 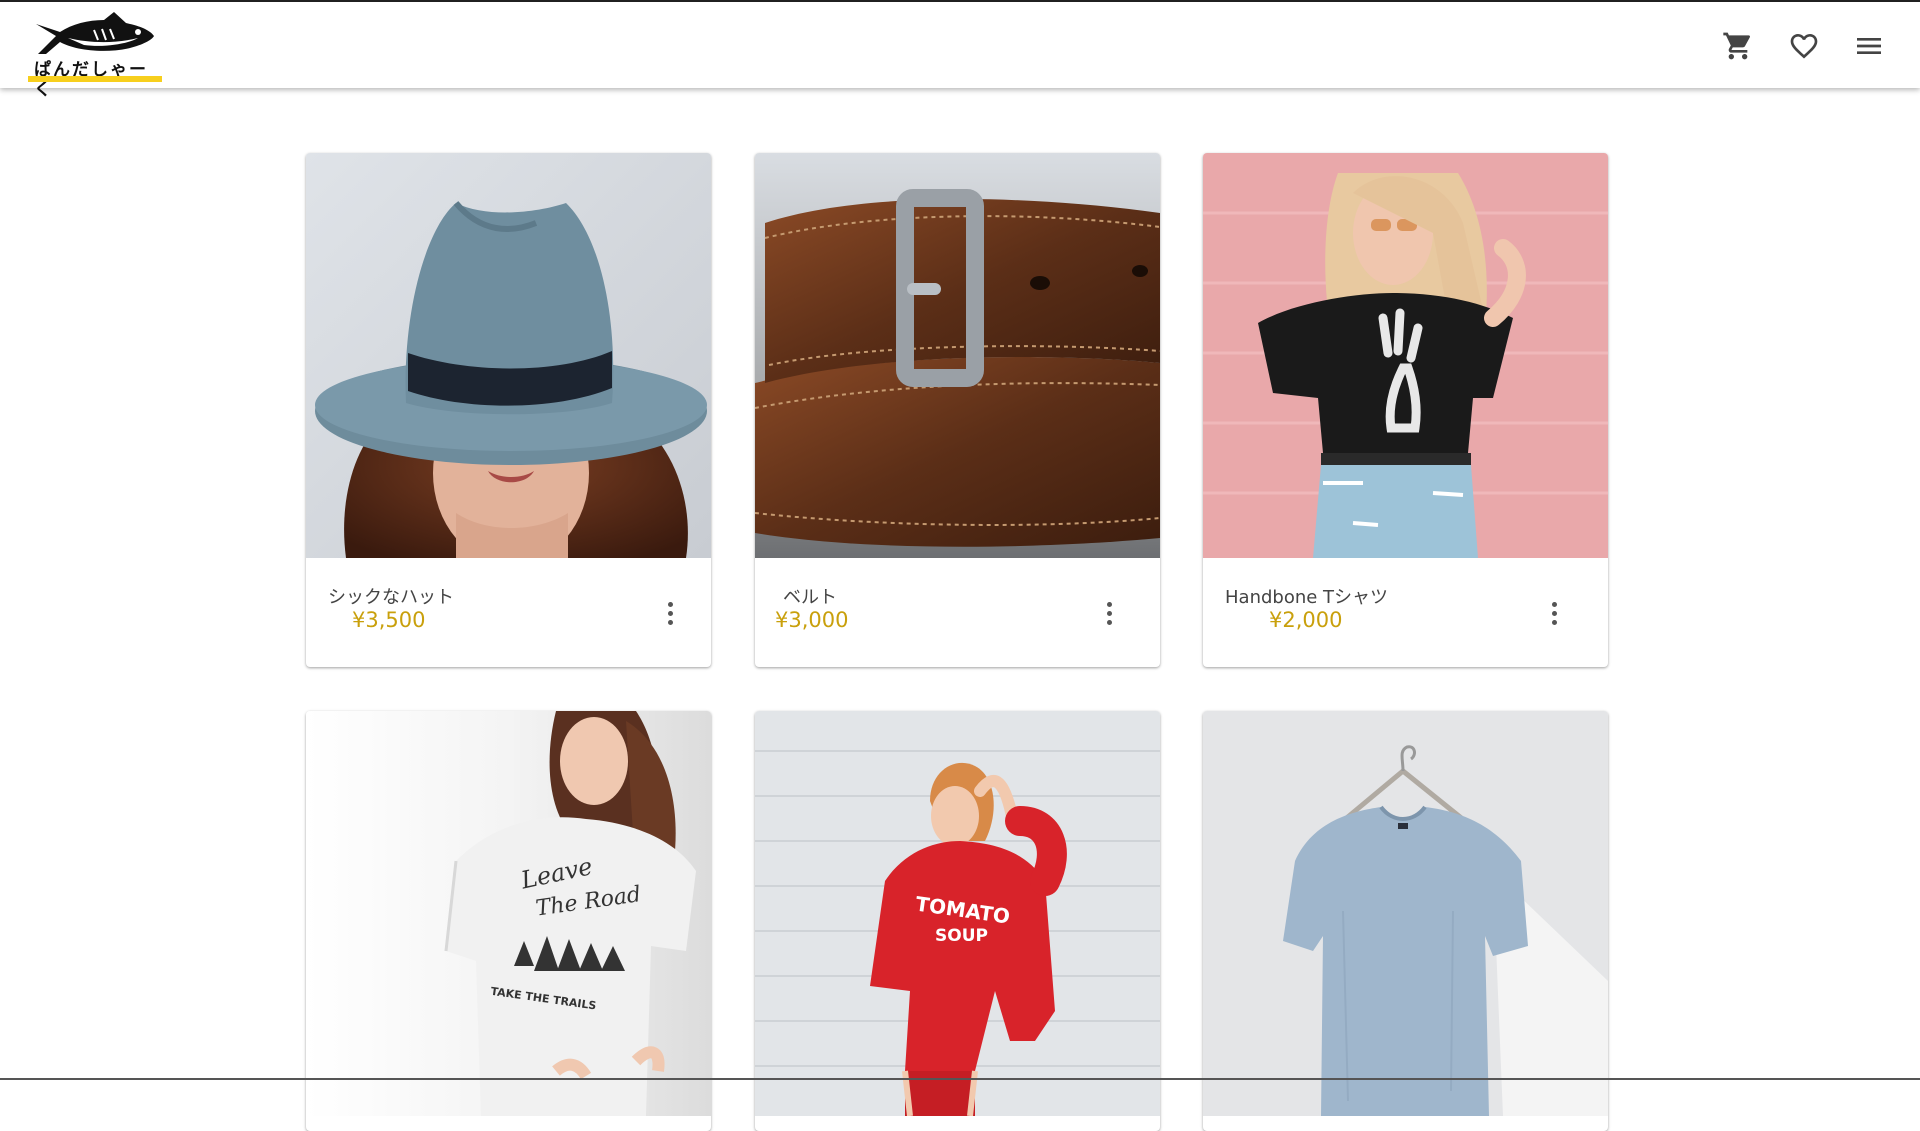 What do you see at coordinates (810, 597) in the screenshot?
I see `product-name: ベルト` at bounding box center [810, 597].